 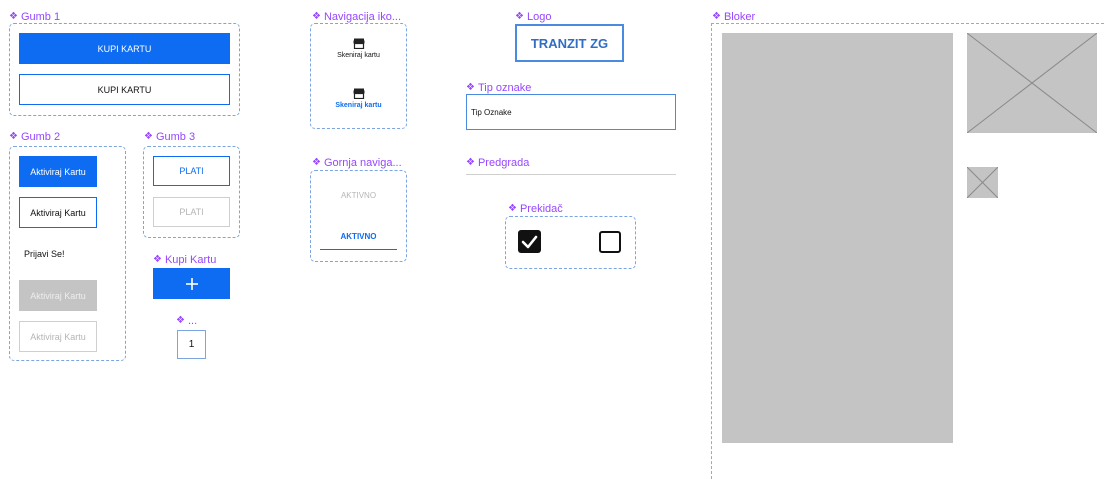 I want to click on nav-item-label: Skeniraj kartu, so click(x=358, y=55).